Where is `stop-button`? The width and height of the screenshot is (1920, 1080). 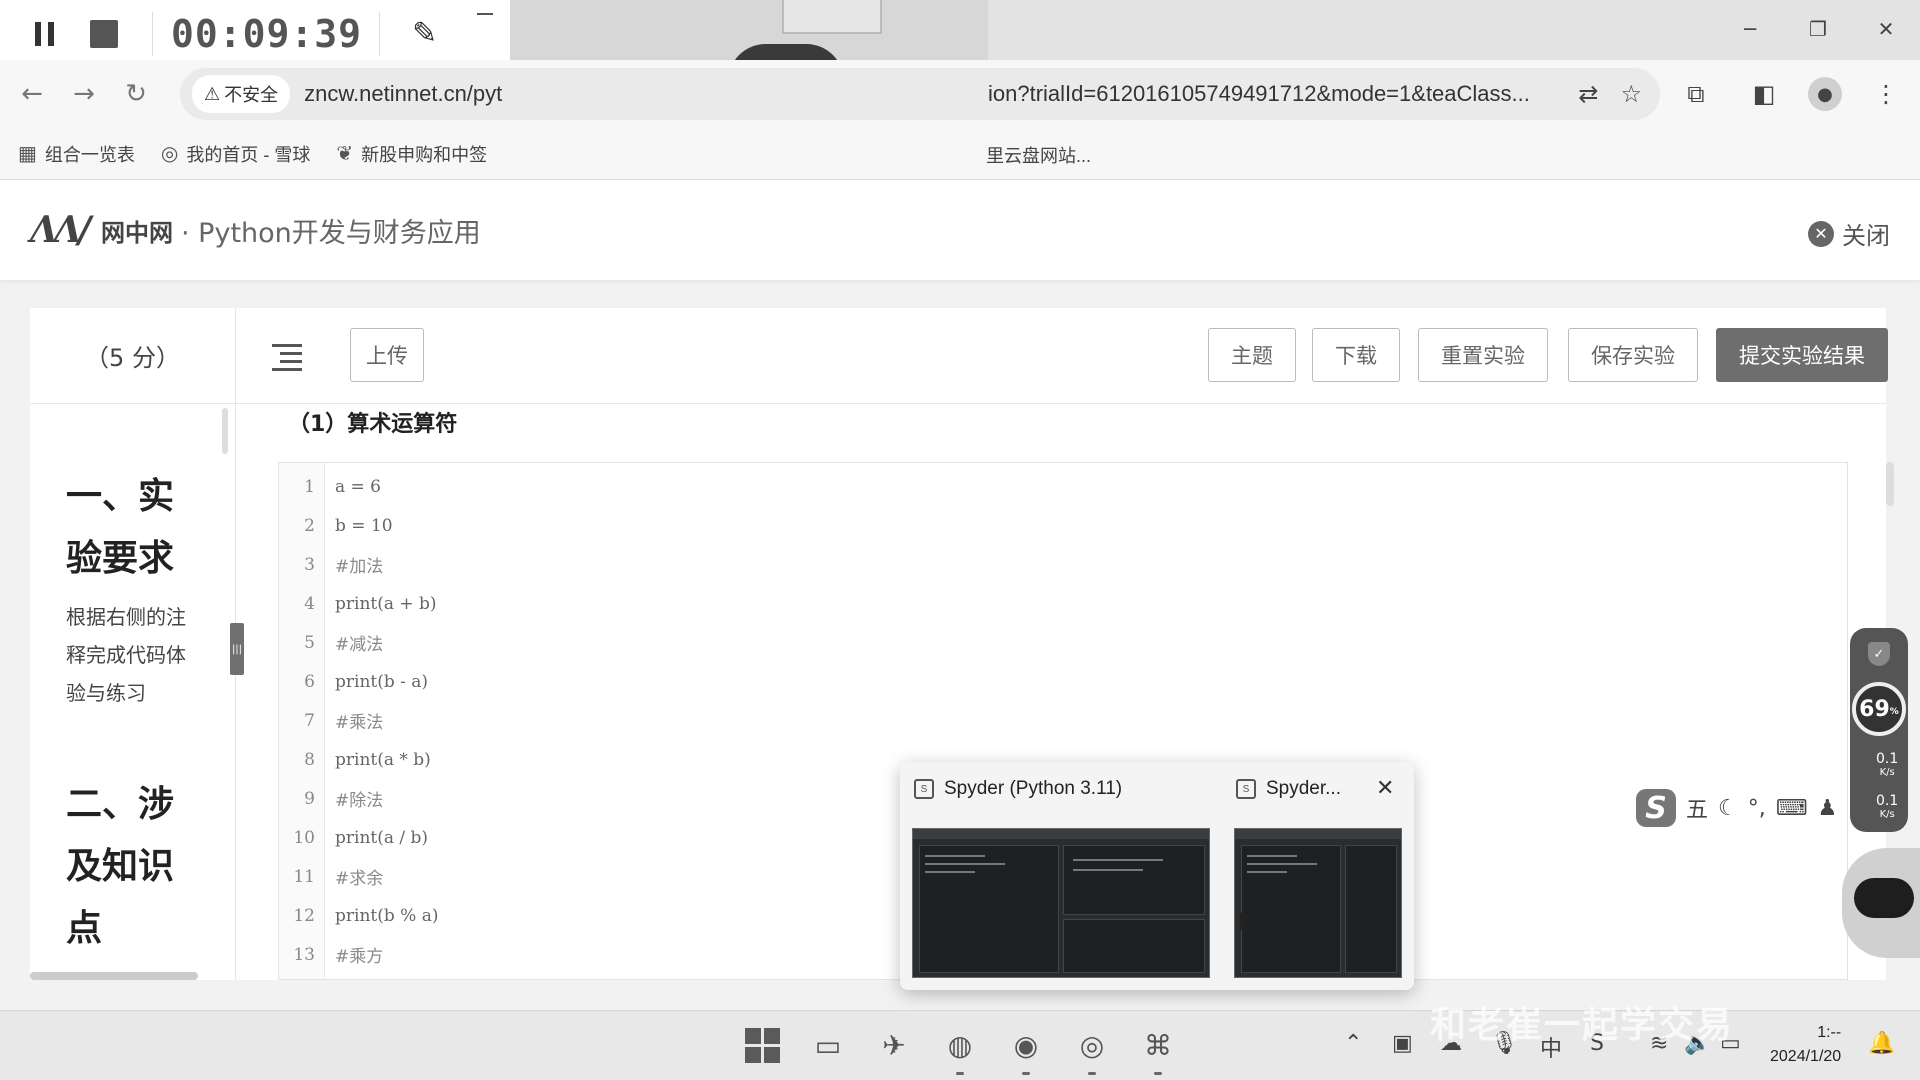 stop-button is located at coordinates (104, 34).